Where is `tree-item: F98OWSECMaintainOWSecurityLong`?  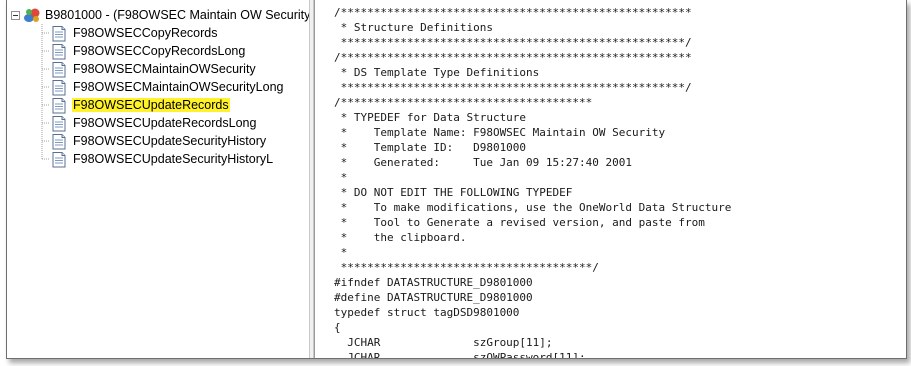
tree-item: F98OWSECMaintainOWSecurityLong is located at coordinates (168, 87).